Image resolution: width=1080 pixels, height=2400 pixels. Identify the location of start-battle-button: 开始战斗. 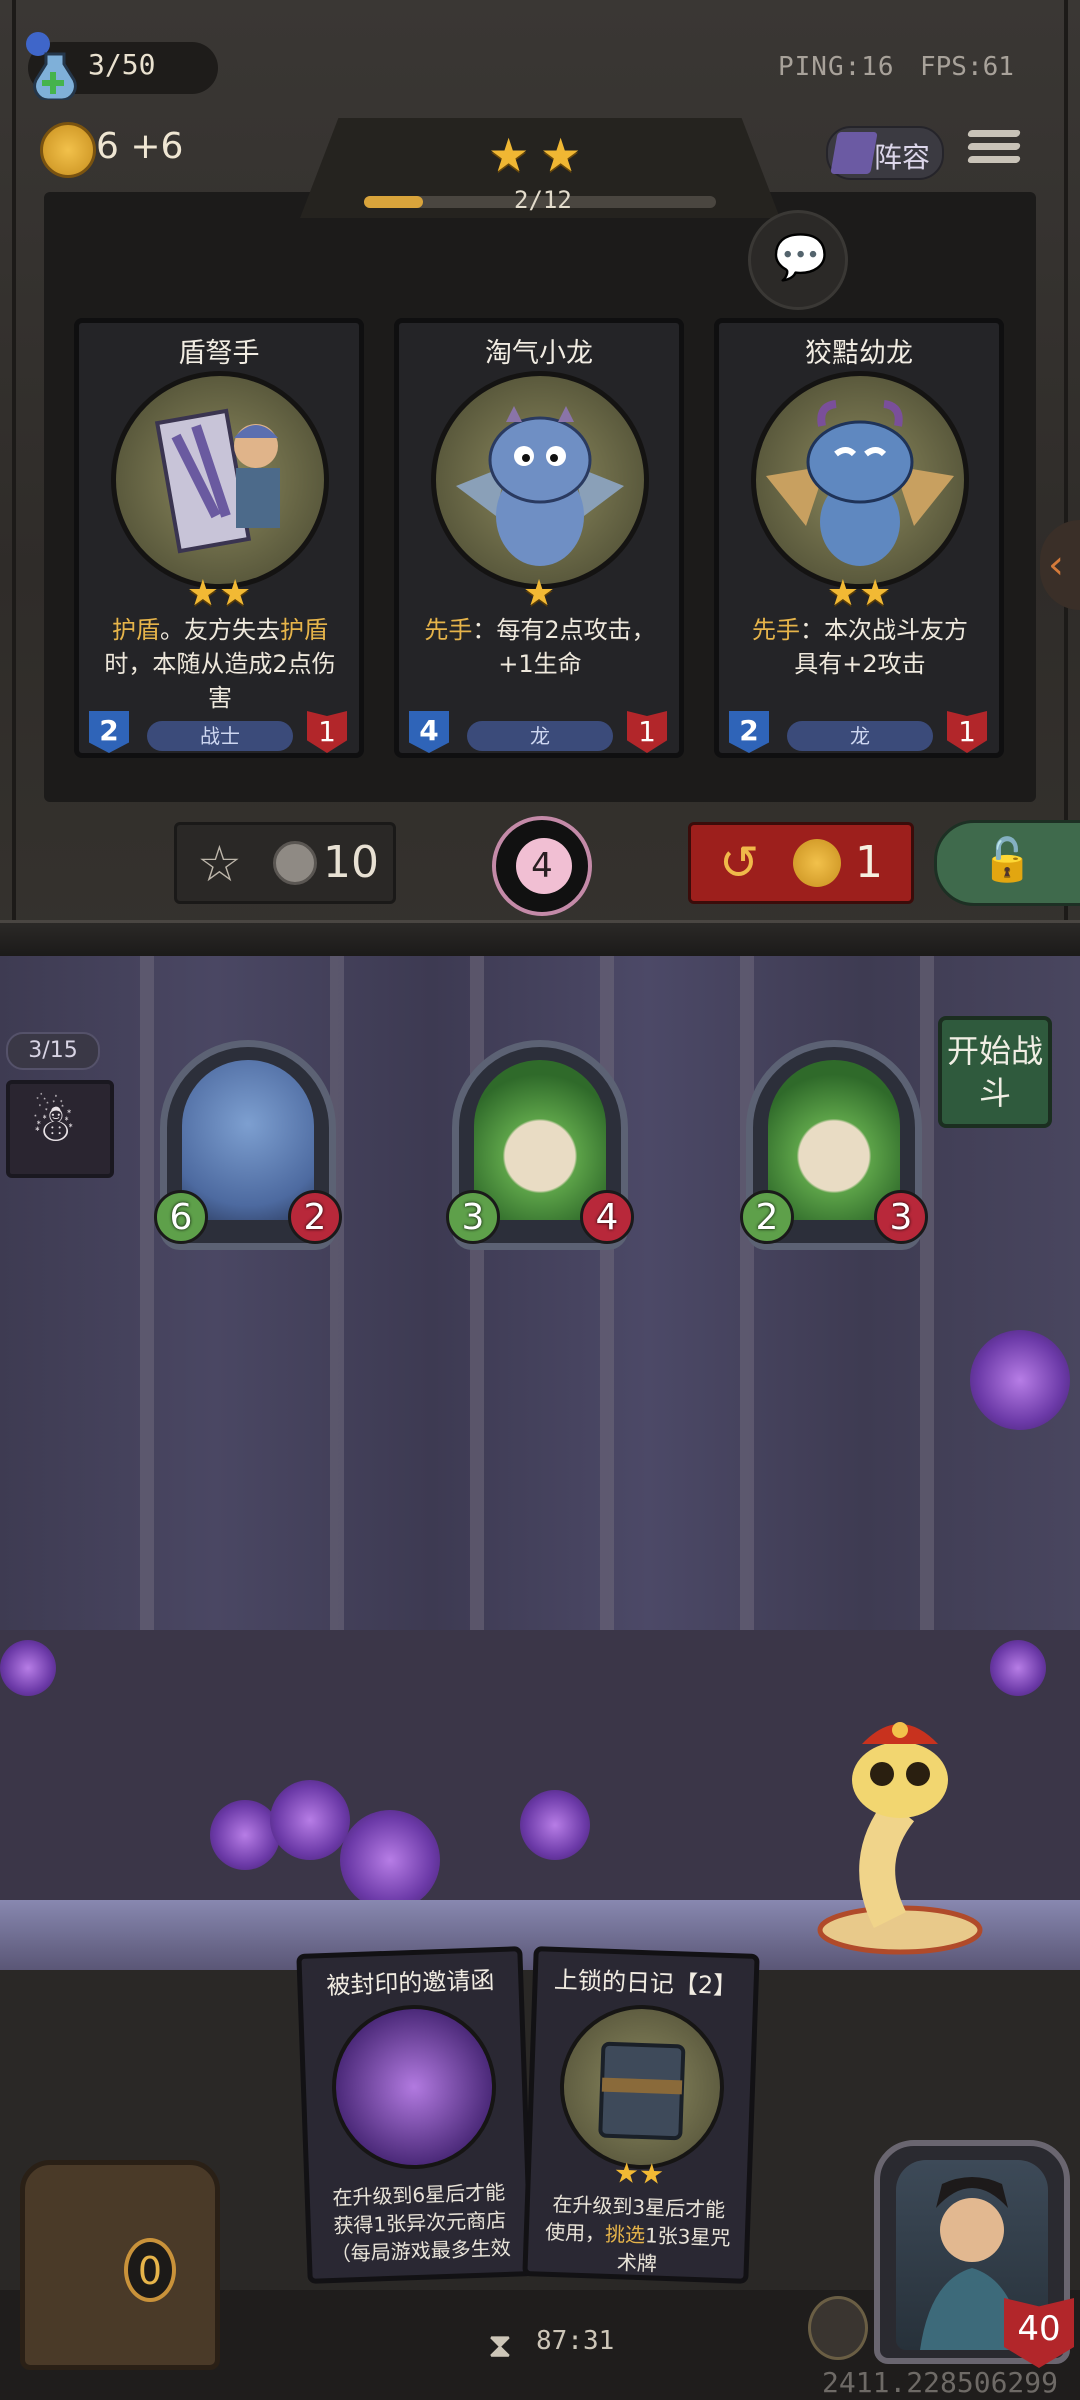
(995, 1072).